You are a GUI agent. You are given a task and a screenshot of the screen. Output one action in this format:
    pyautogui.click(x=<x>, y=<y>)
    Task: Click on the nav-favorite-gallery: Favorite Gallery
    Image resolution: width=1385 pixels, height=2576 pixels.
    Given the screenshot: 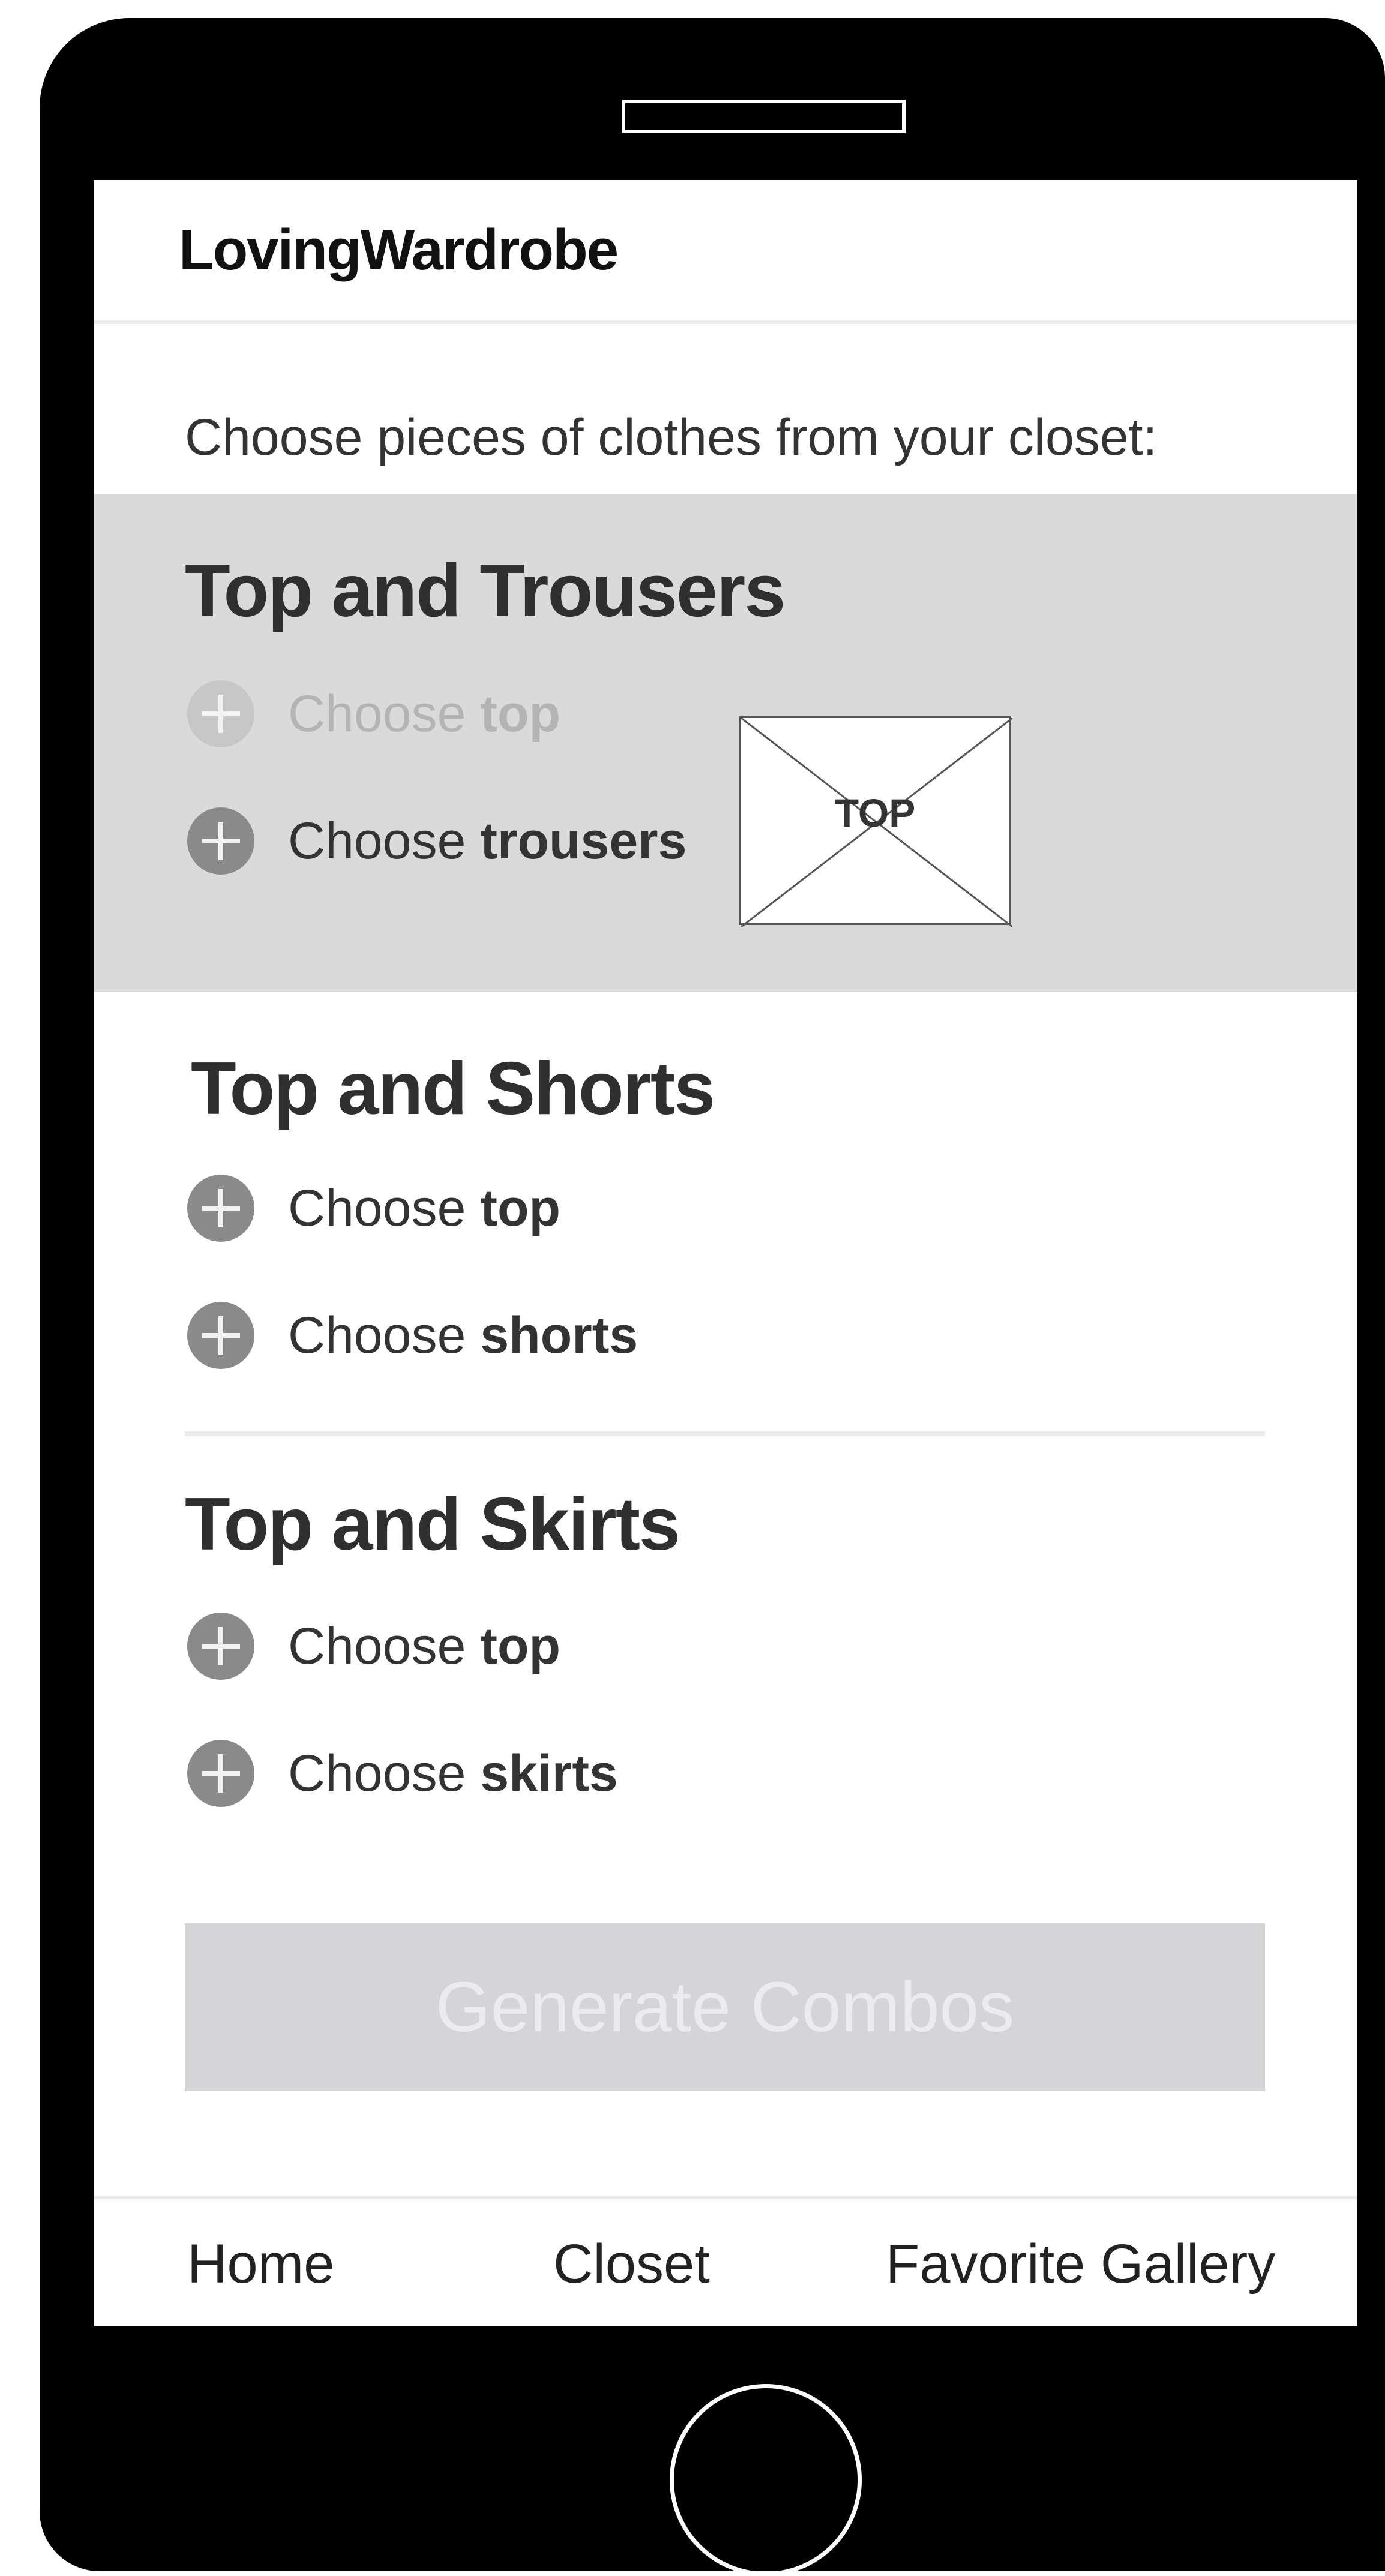 What is the action you would take?
    pyautogui.click(x=1080, y=2265)
    